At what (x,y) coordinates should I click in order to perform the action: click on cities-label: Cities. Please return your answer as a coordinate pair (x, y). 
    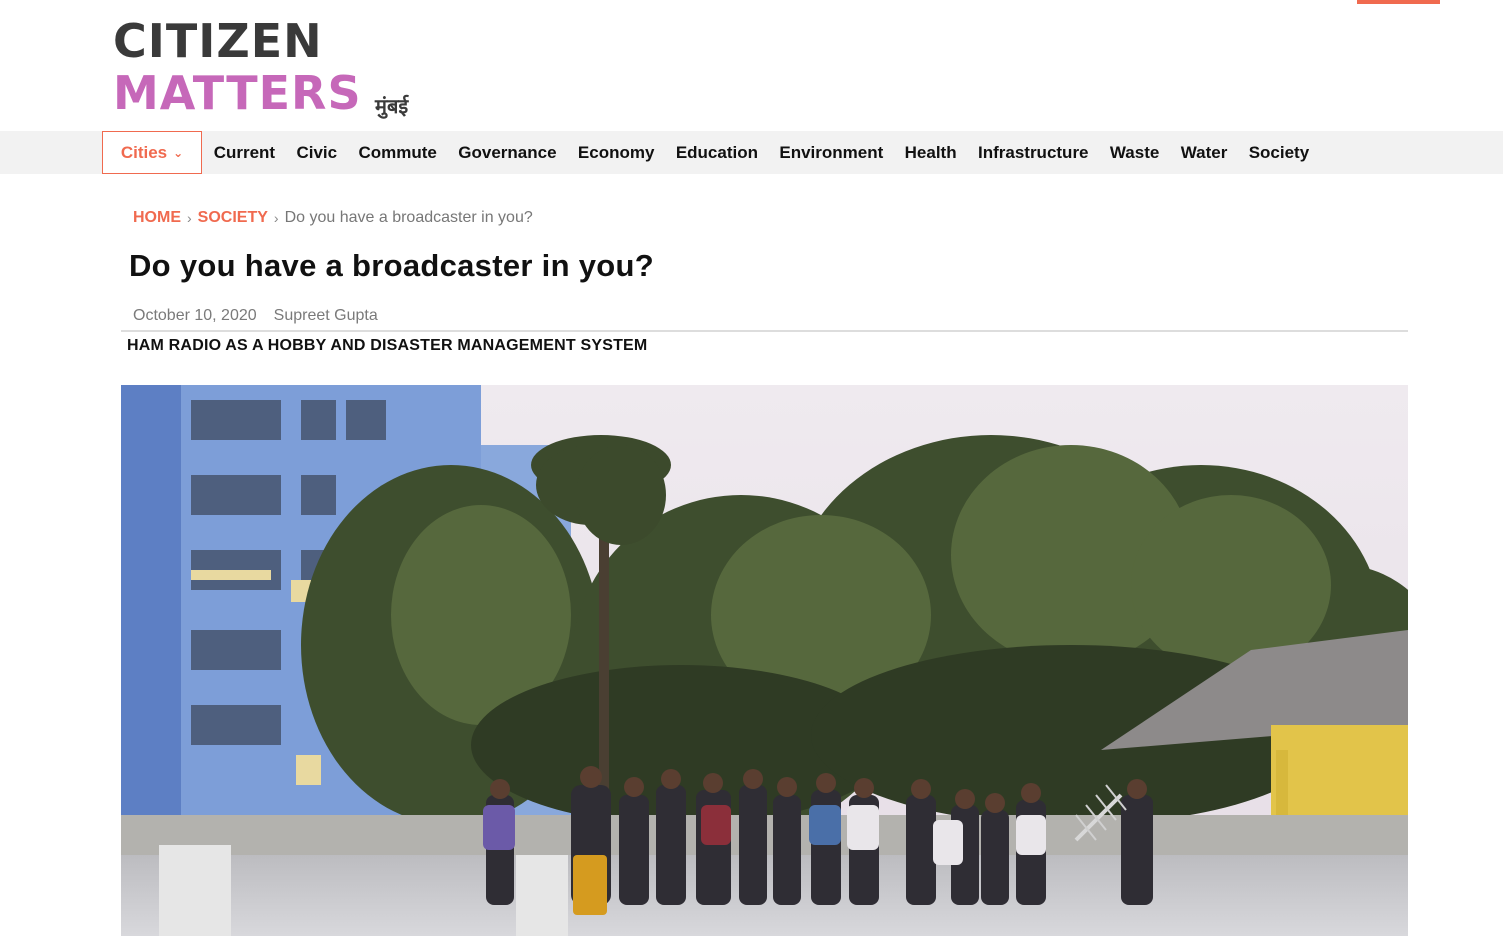
    Looking at the image, I should click on (144, 152).